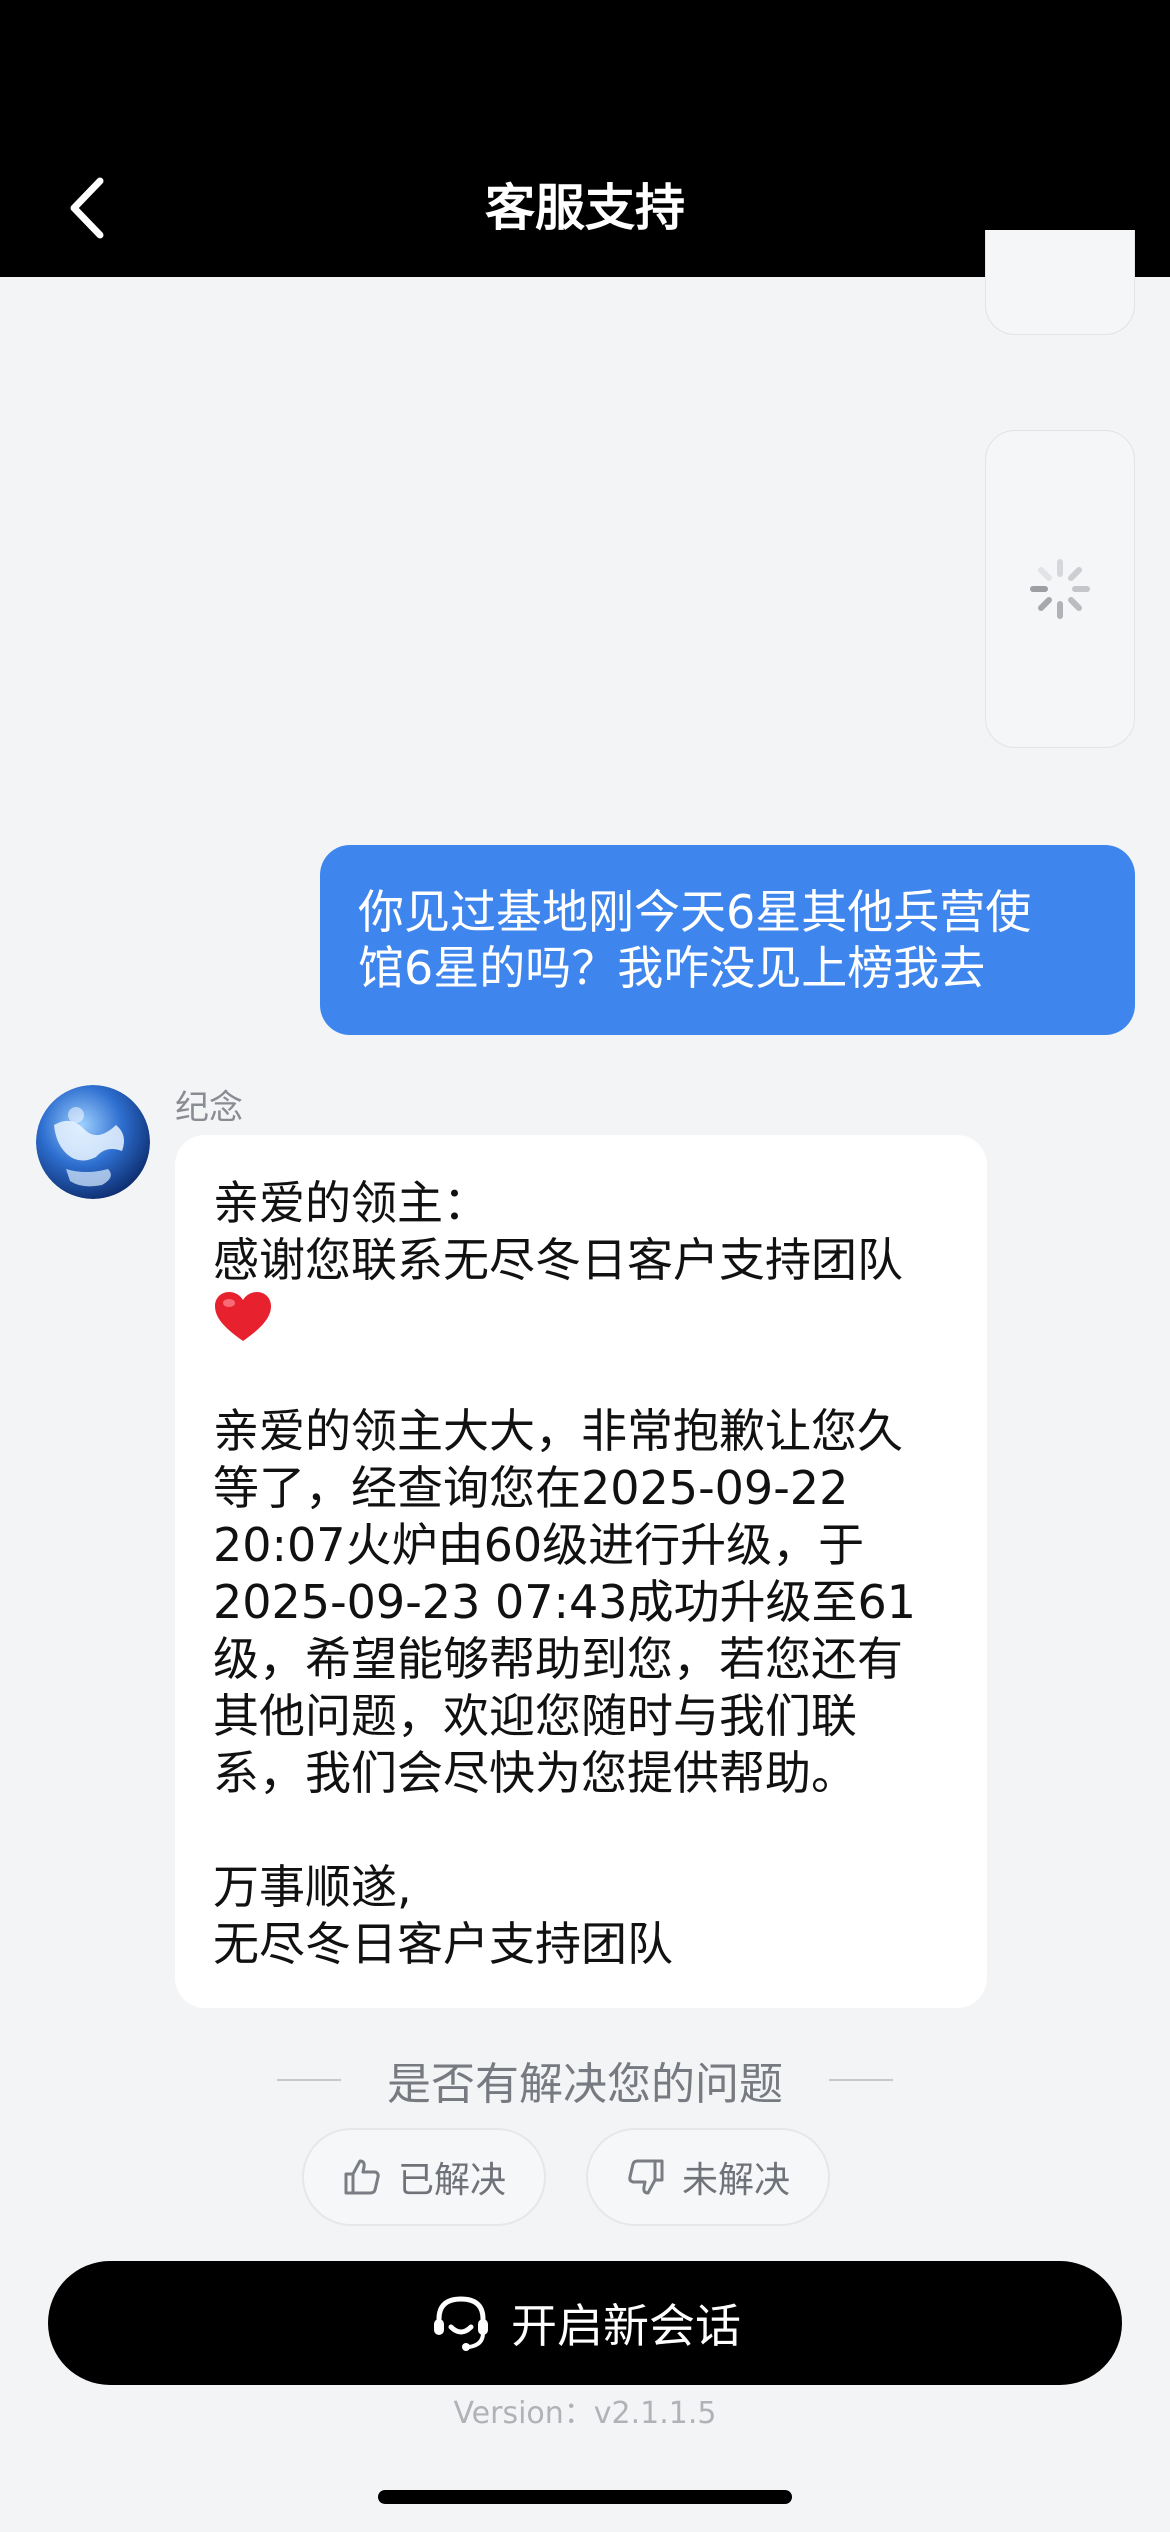  I want to click on agent-signoff: 万事顺遂,, so click(312, 1887).